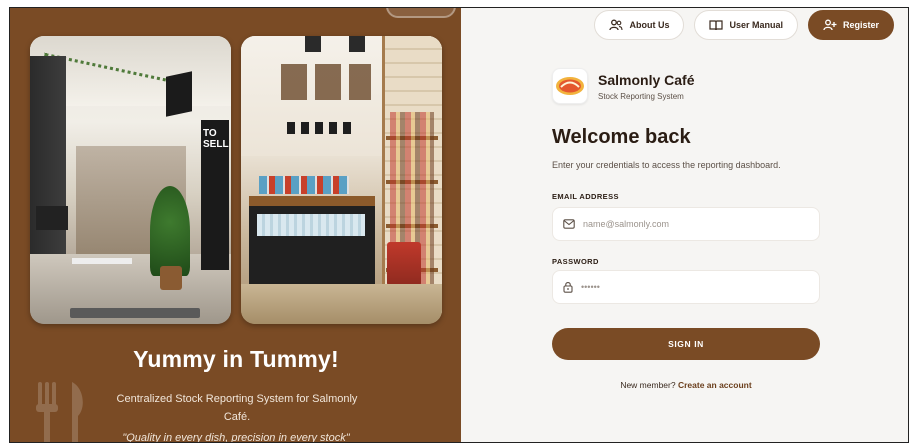 This screenshot has height=448, width=916. What do you see at coordinates (616, 25) in the screenshot?
I see `users-icon` at bounding box center [616, 25].